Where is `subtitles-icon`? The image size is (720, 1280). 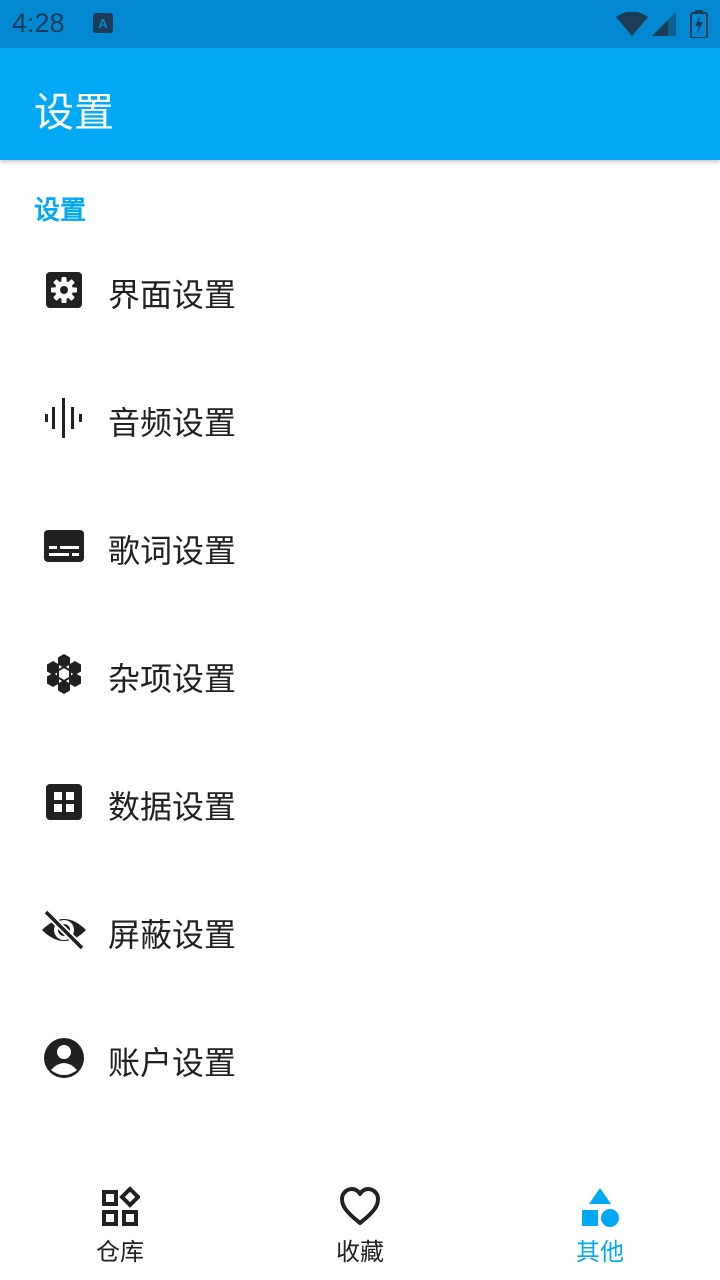 subtitles-icon is located at coordinates (64, 546).